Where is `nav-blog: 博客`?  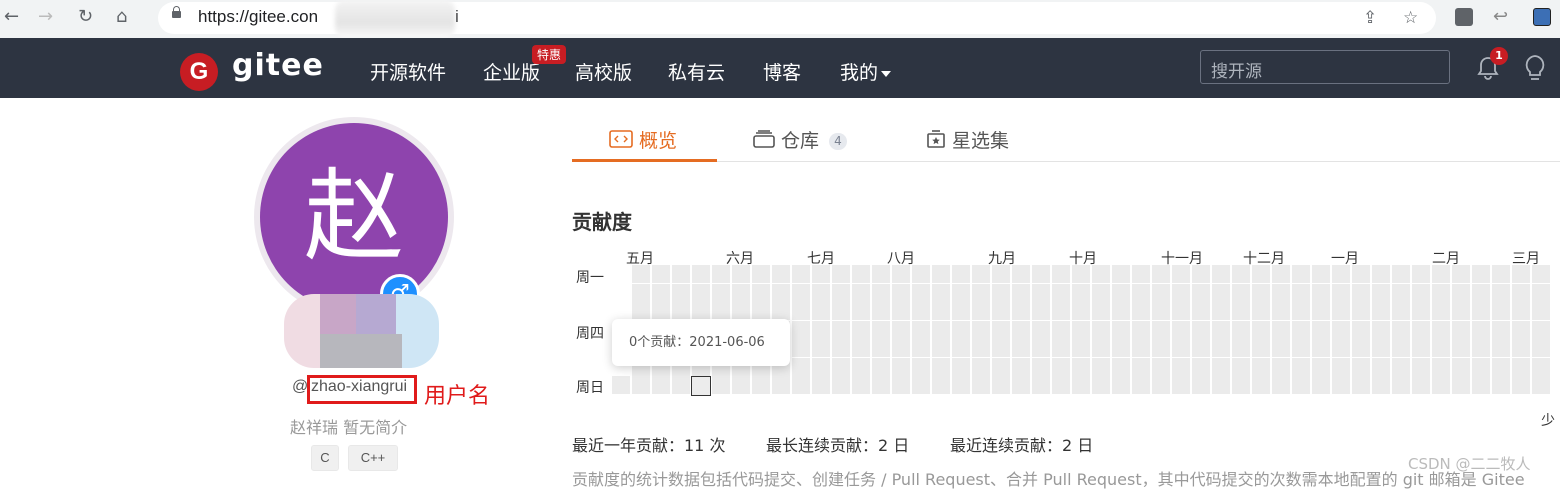
nav-blog: 博客 is located at coordinates (782, 71).